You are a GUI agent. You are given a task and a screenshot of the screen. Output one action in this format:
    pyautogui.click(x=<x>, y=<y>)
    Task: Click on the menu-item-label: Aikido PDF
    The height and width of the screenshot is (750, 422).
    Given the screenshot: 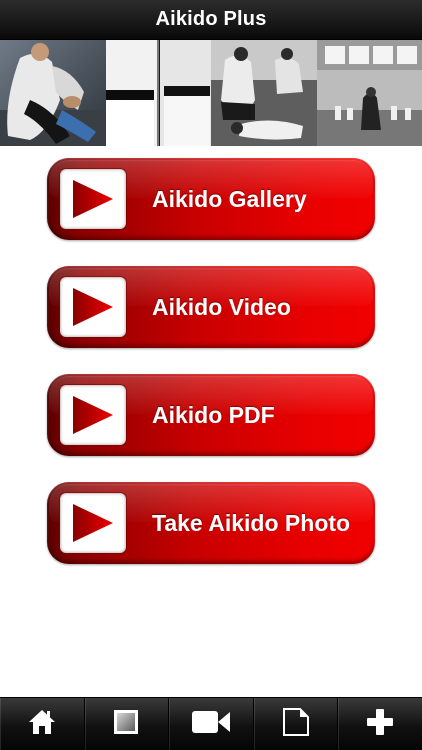 What is the action you would take?
    pyautogui.click(x=213, y=415)
    